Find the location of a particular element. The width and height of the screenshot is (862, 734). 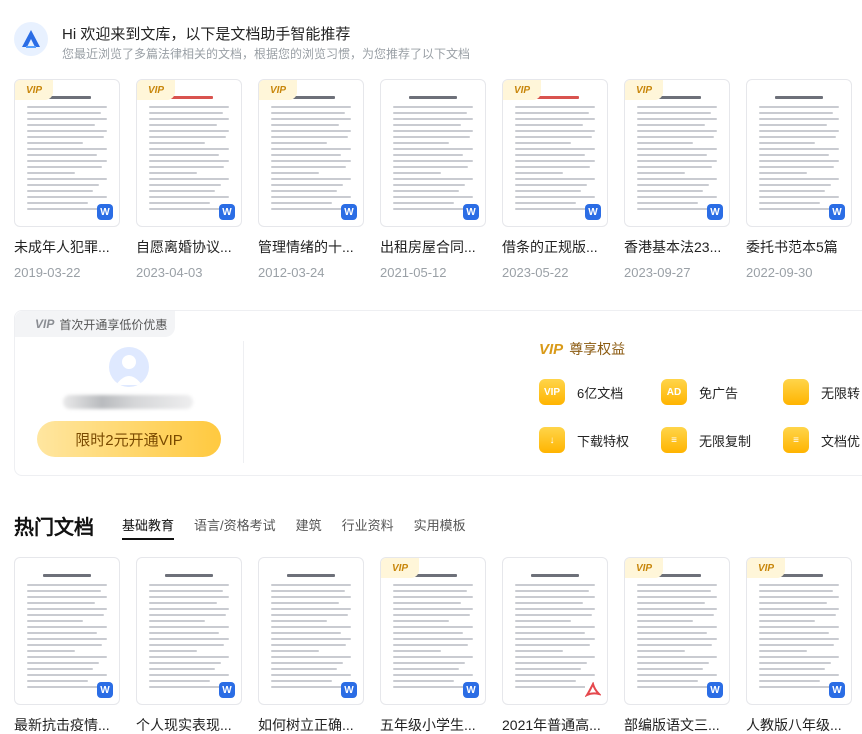

tab-hot-3: 行业资料 is located at coordinates (368, 527).